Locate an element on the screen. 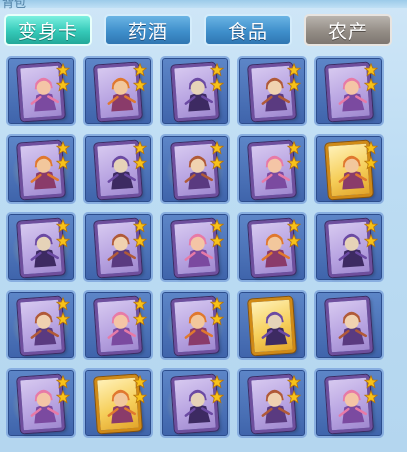 This screenshot has height=452, width=407. category-tab-bar: 变身卡 药酒 食品 农产 is located at coordinates (203, 25).